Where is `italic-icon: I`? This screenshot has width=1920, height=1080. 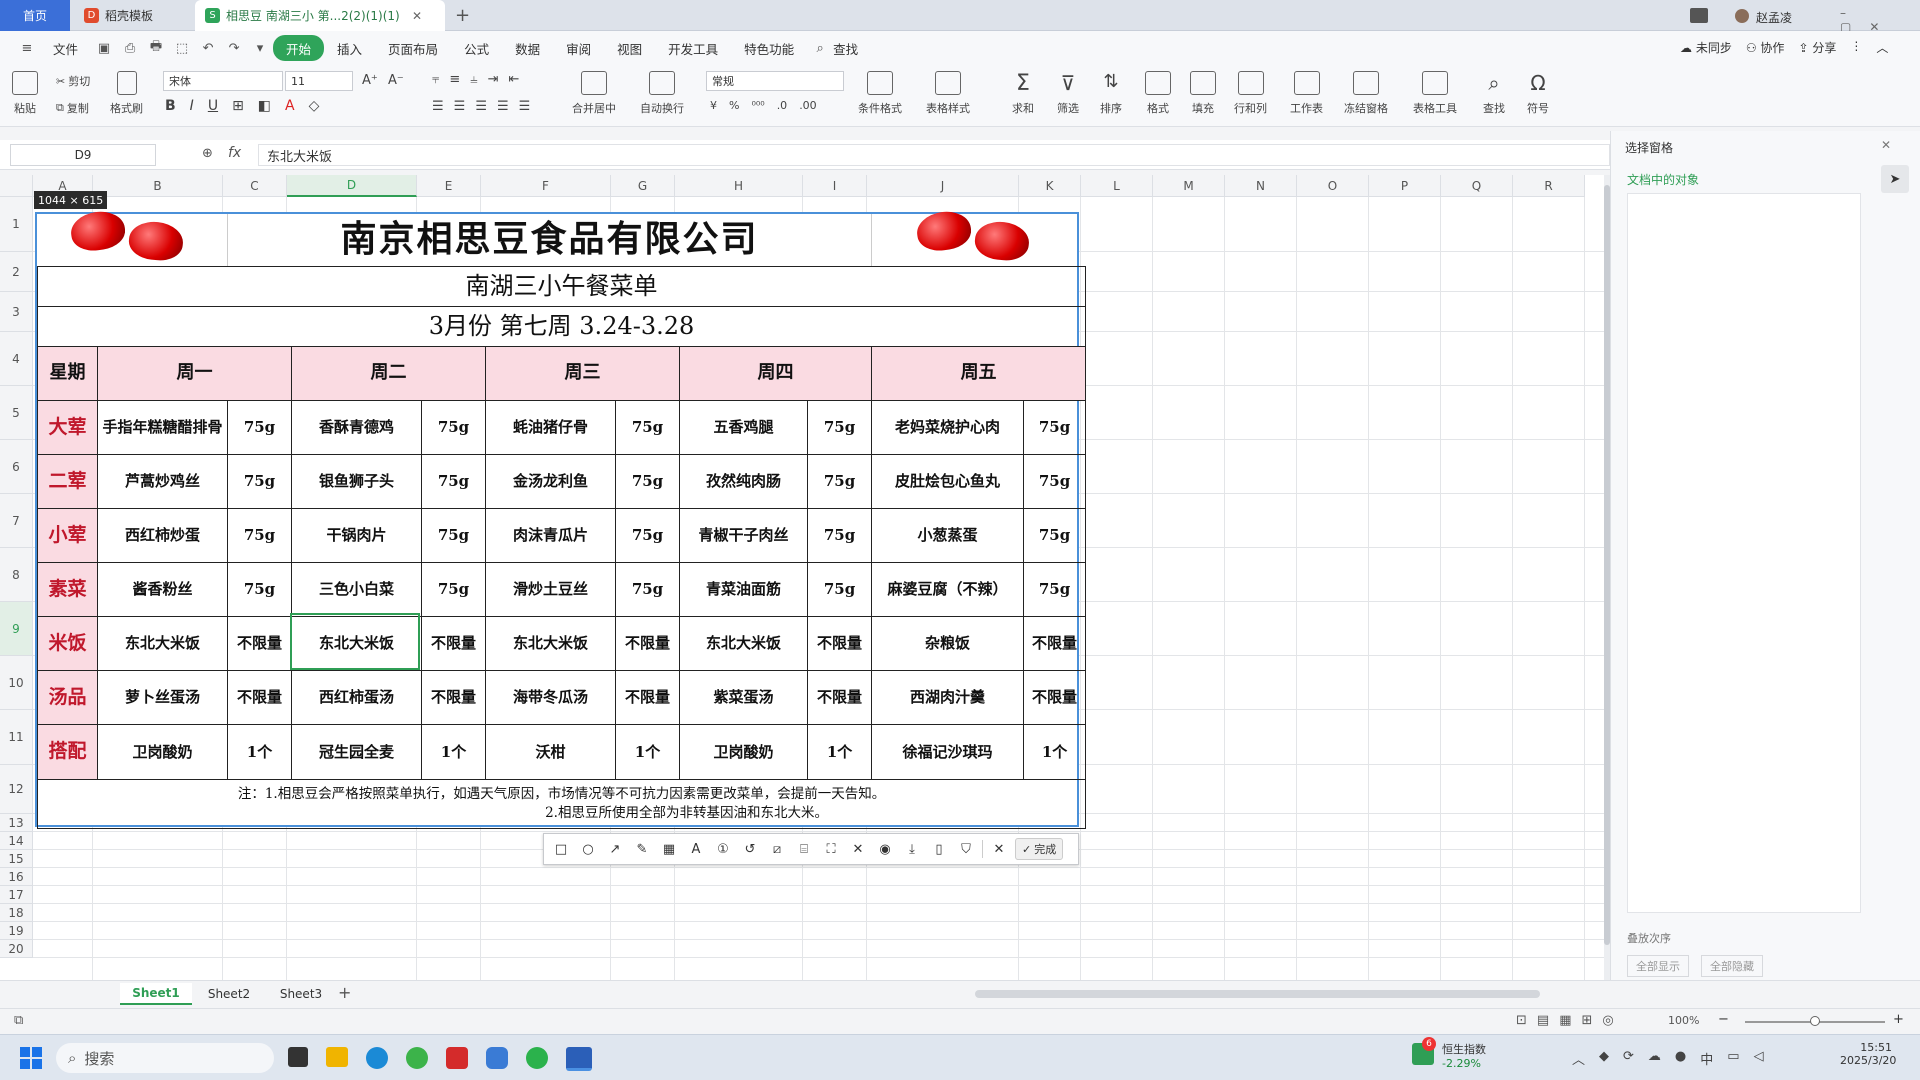
italic-icon: I is located at coordinates (192, 106).